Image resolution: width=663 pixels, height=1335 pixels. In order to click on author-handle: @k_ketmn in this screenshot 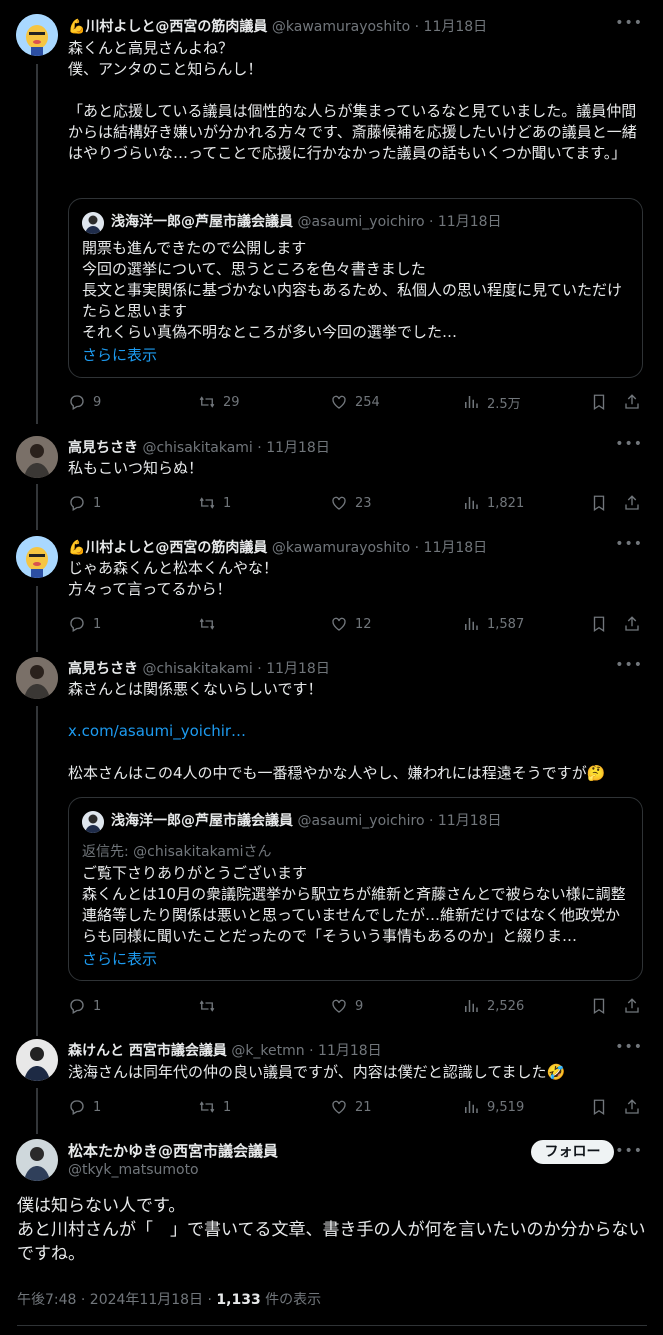, I will do `click(267, 1051)`.